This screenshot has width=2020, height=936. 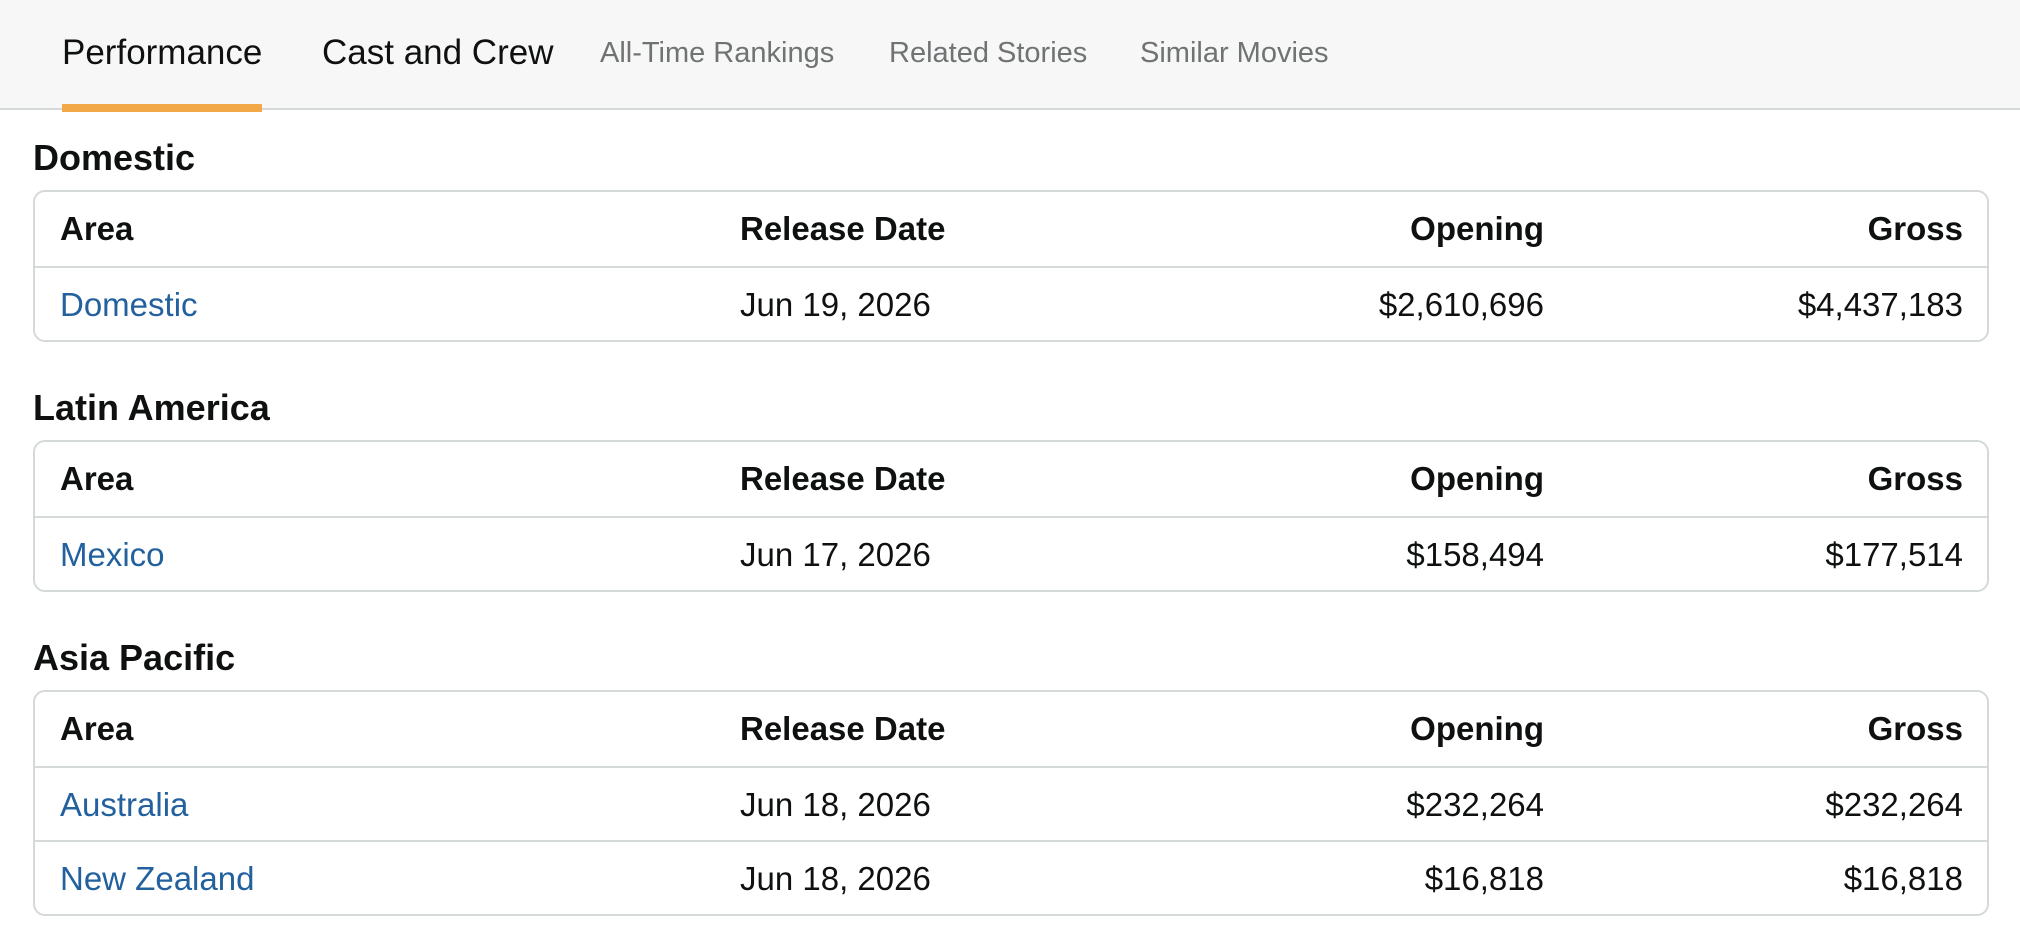 I want to click on tab-similar-movies: Similar Movies, so click(x=1234, y=55).